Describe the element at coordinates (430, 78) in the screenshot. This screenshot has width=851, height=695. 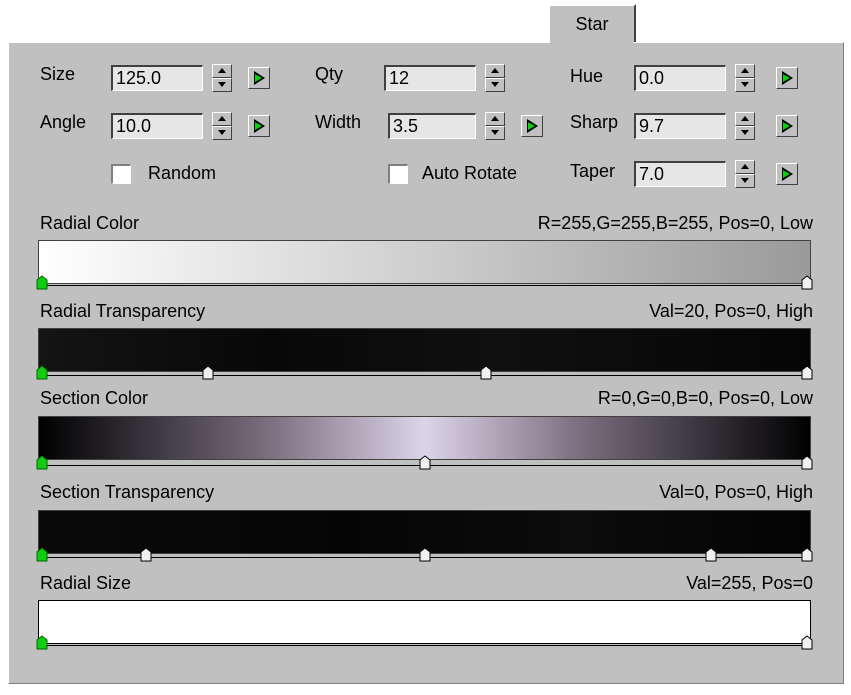
I see `qty-field: 12` at that location.